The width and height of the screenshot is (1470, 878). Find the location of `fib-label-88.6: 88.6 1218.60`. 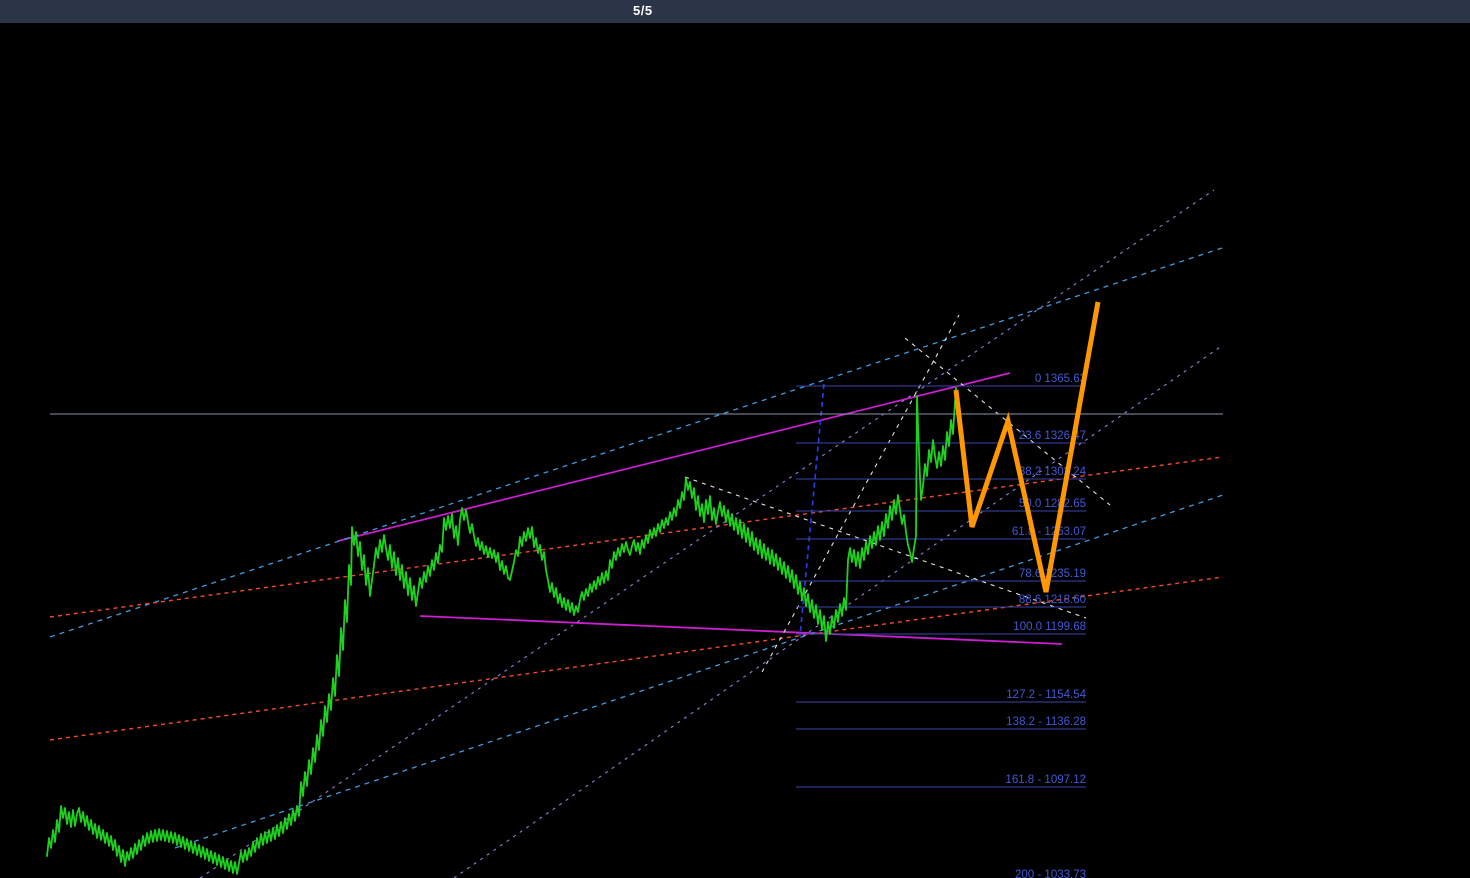

fib-label-88.6: 88.6 1218.60 is located at coordinates (1052, 600).